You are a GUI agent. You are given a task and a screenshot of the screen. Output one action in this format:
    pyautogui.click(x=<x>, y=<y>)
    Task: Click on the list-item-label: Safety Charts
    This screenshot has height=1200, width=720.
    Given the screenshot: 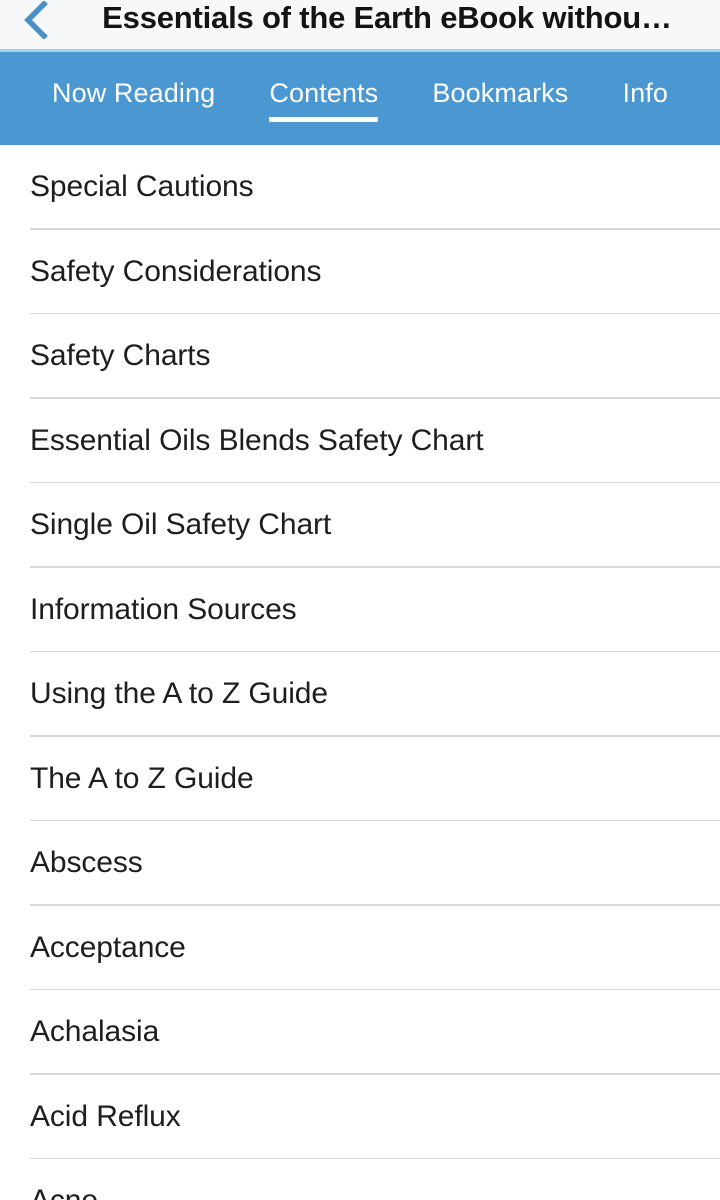 What is the action you would take?
    pyautogui.click(x=120, y=356)
    